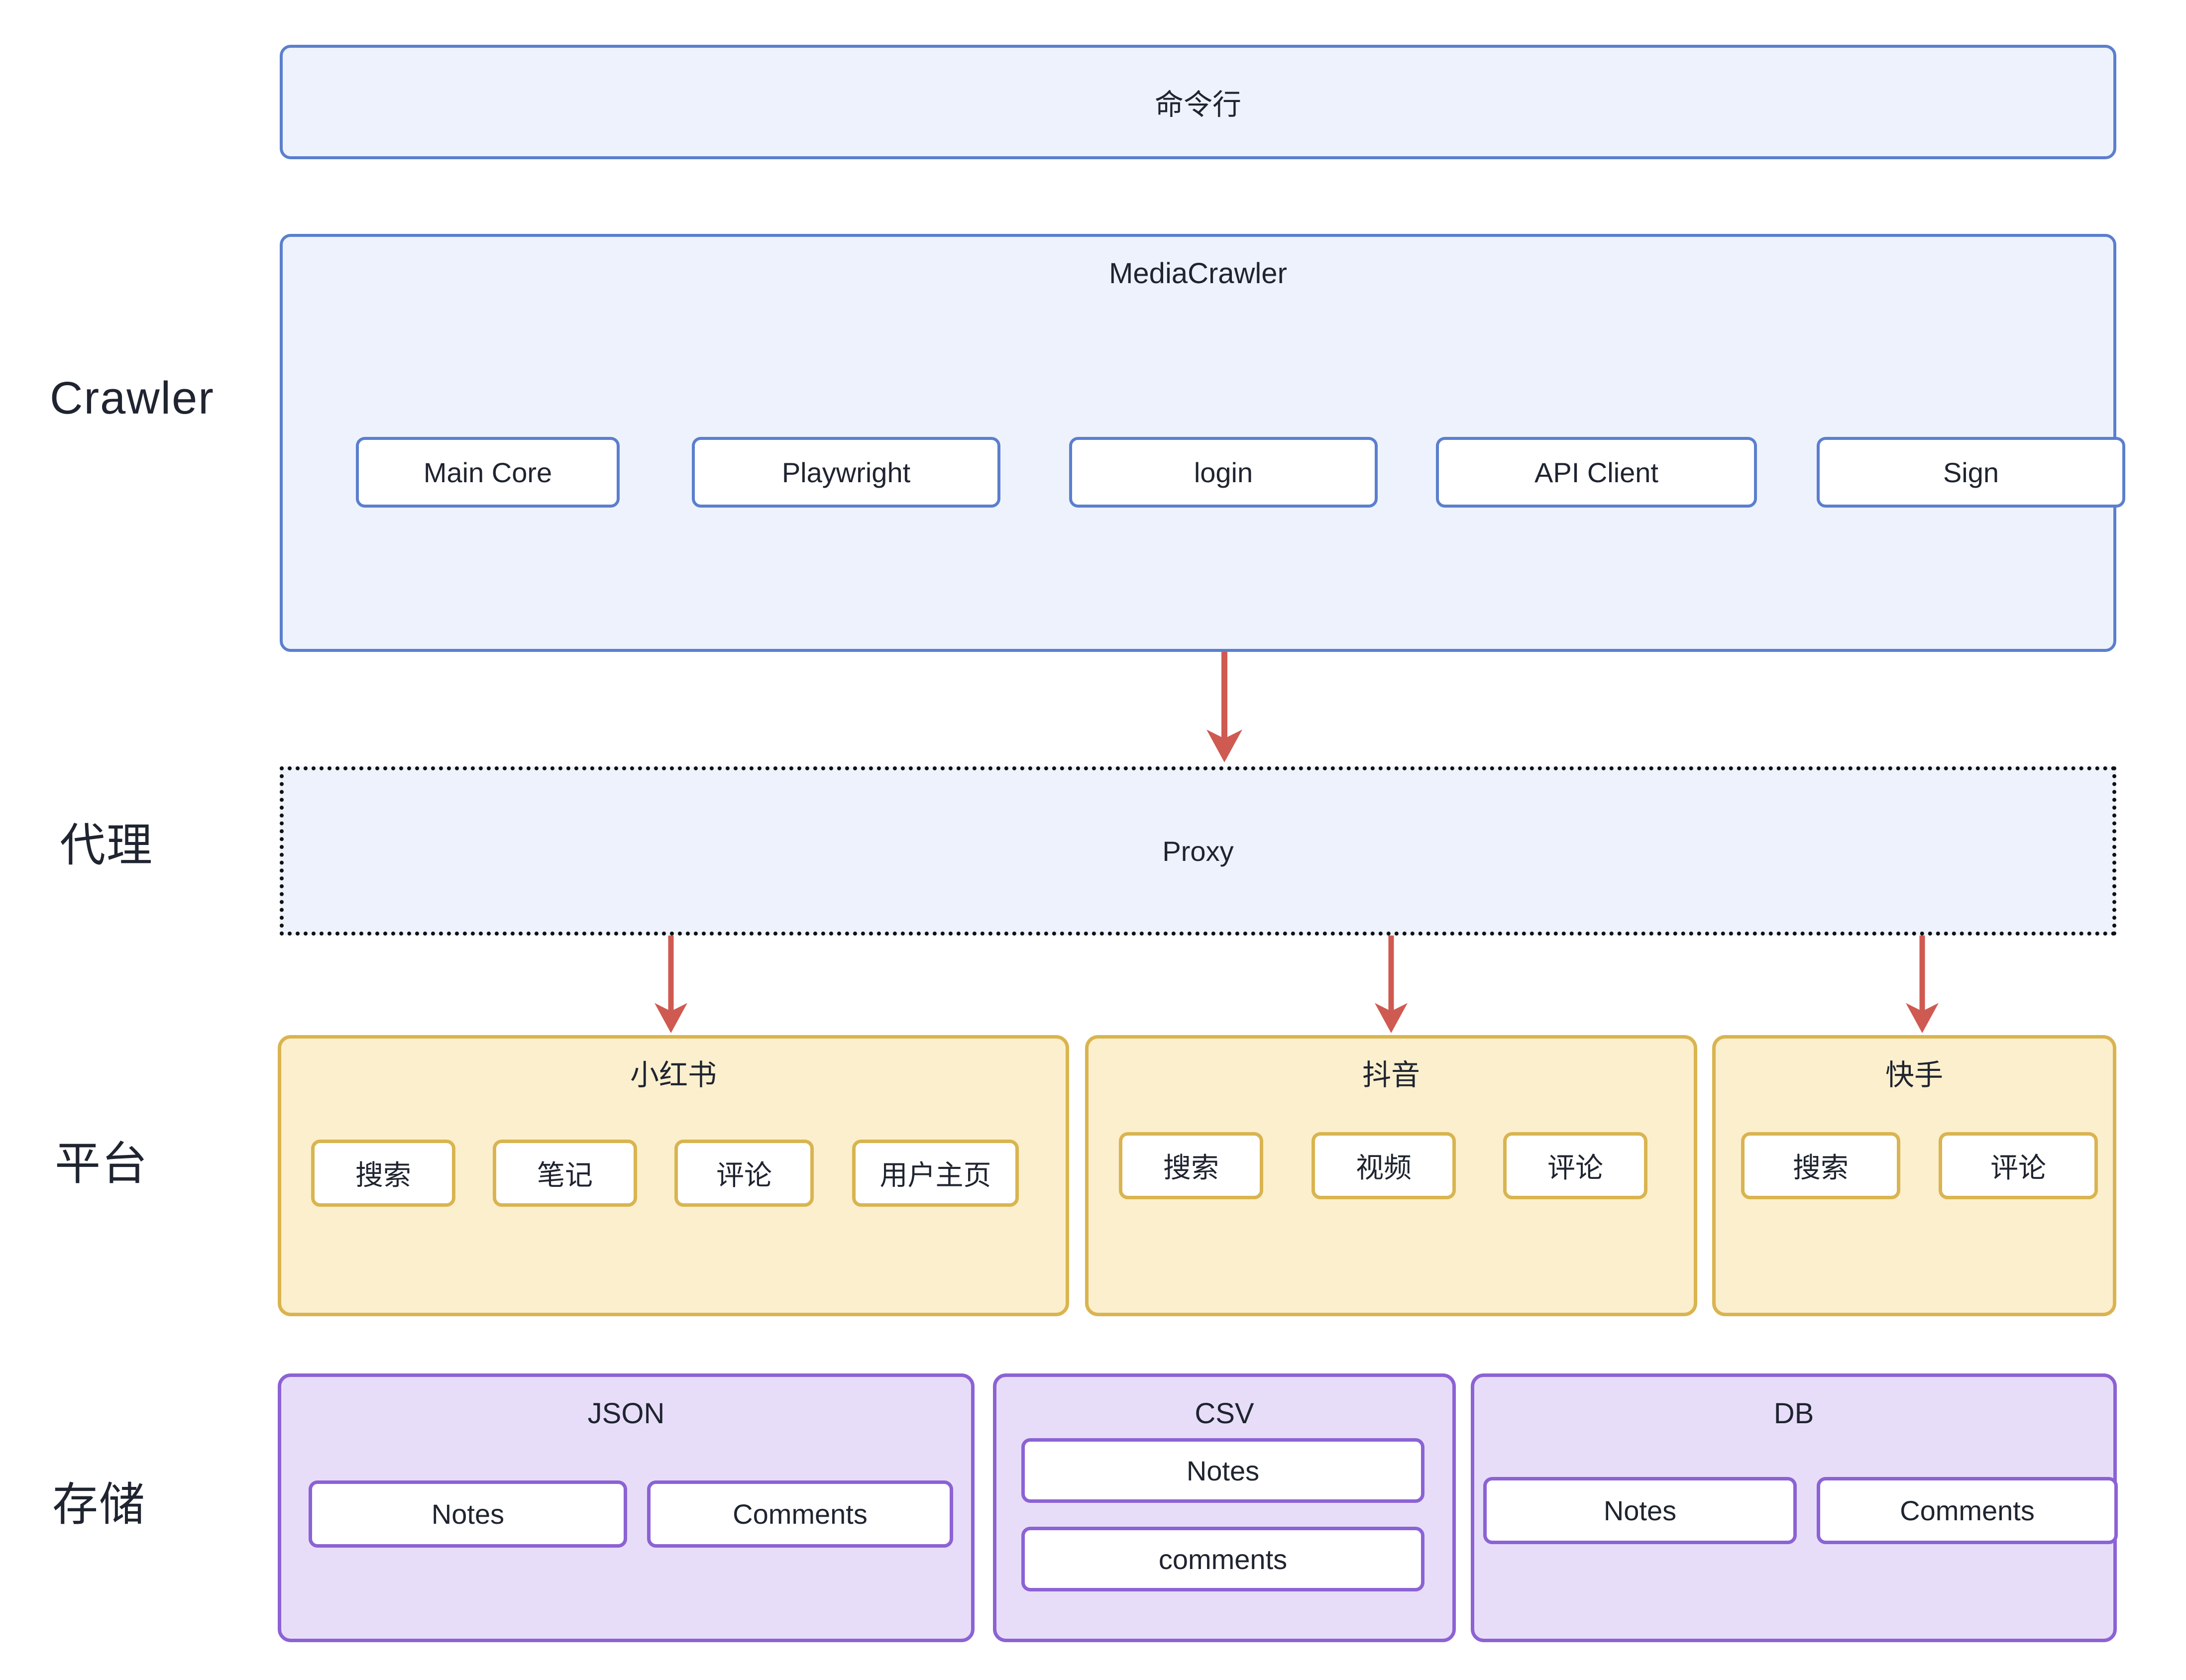 The height and width of the screenshot is (1680, 2186). I want to click on node-login: login, so click(1223, 472).